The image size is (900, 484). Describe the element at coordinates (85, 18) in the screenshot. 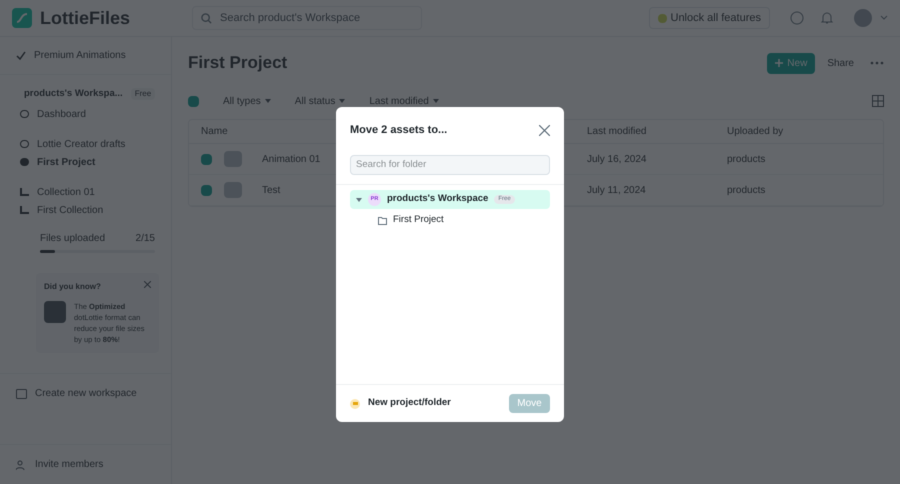

I see `logo-text: LottieFiles` at that location.